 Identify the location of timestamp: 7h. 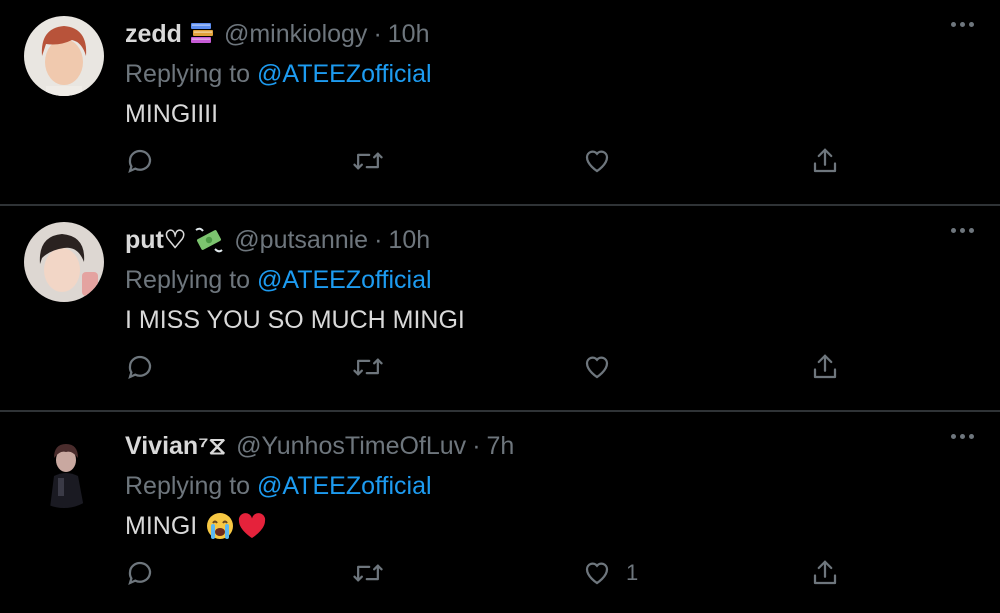
(501, 446).